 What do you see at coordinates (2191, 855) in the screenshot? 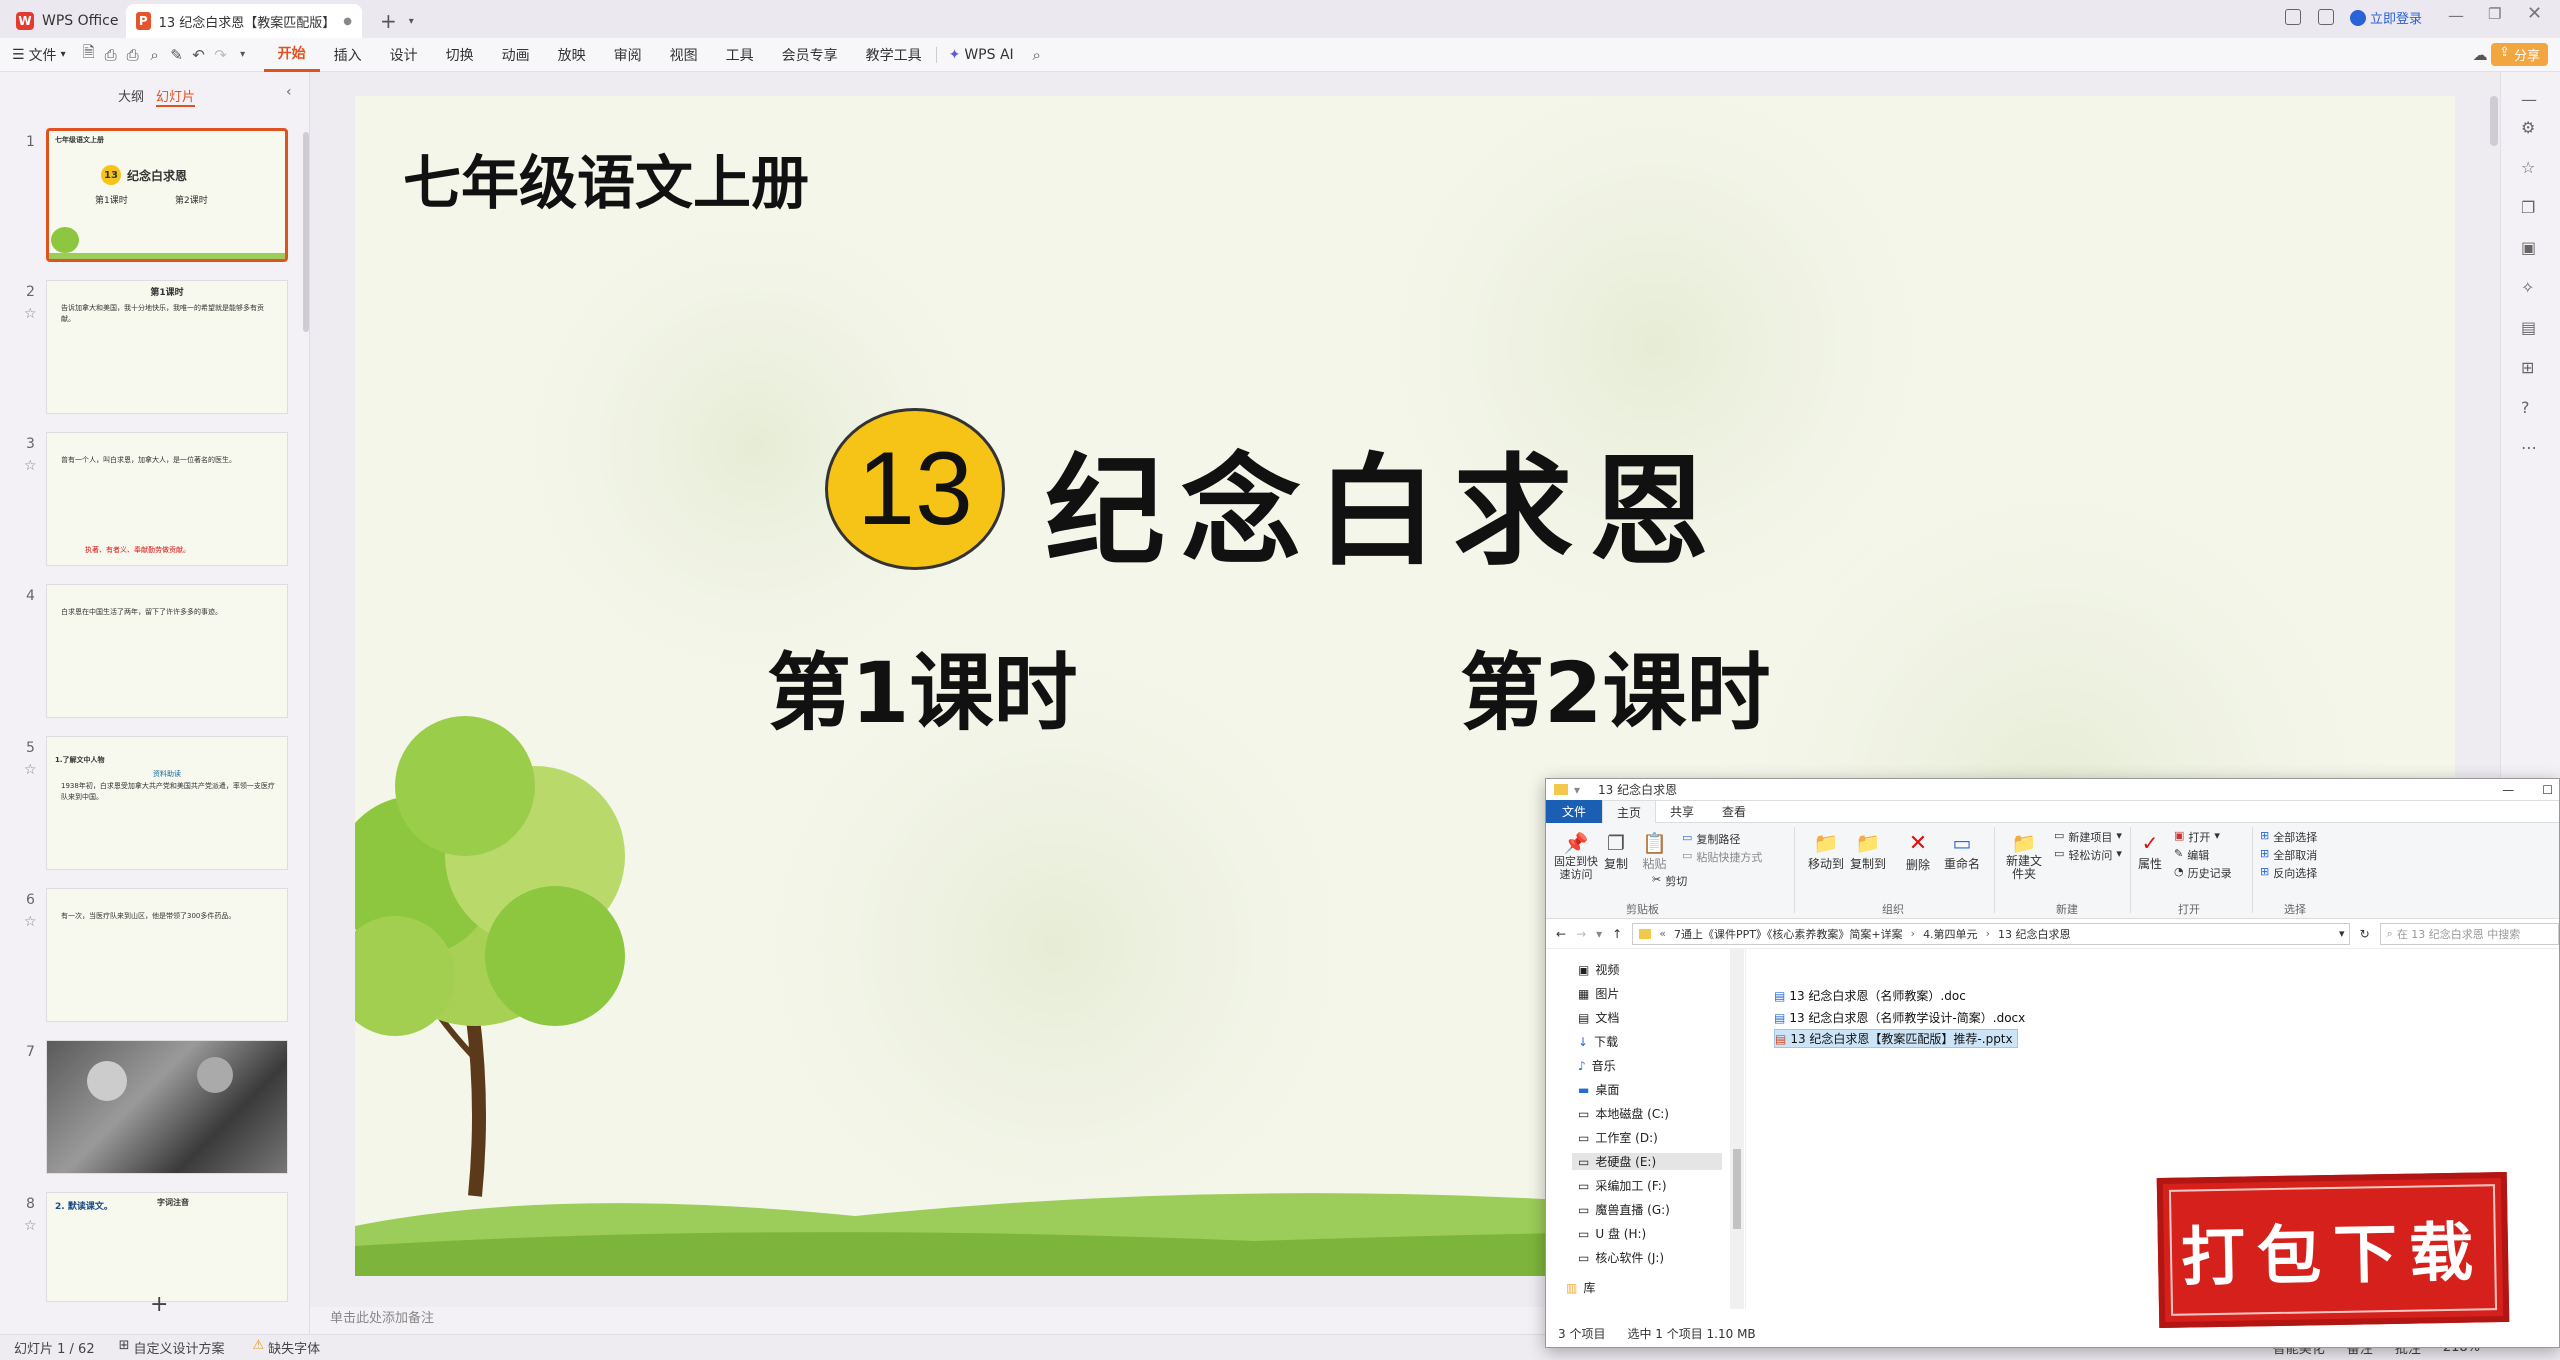
I see `edit-button: ✎ 编辑` at bounding box center [2191, 855].